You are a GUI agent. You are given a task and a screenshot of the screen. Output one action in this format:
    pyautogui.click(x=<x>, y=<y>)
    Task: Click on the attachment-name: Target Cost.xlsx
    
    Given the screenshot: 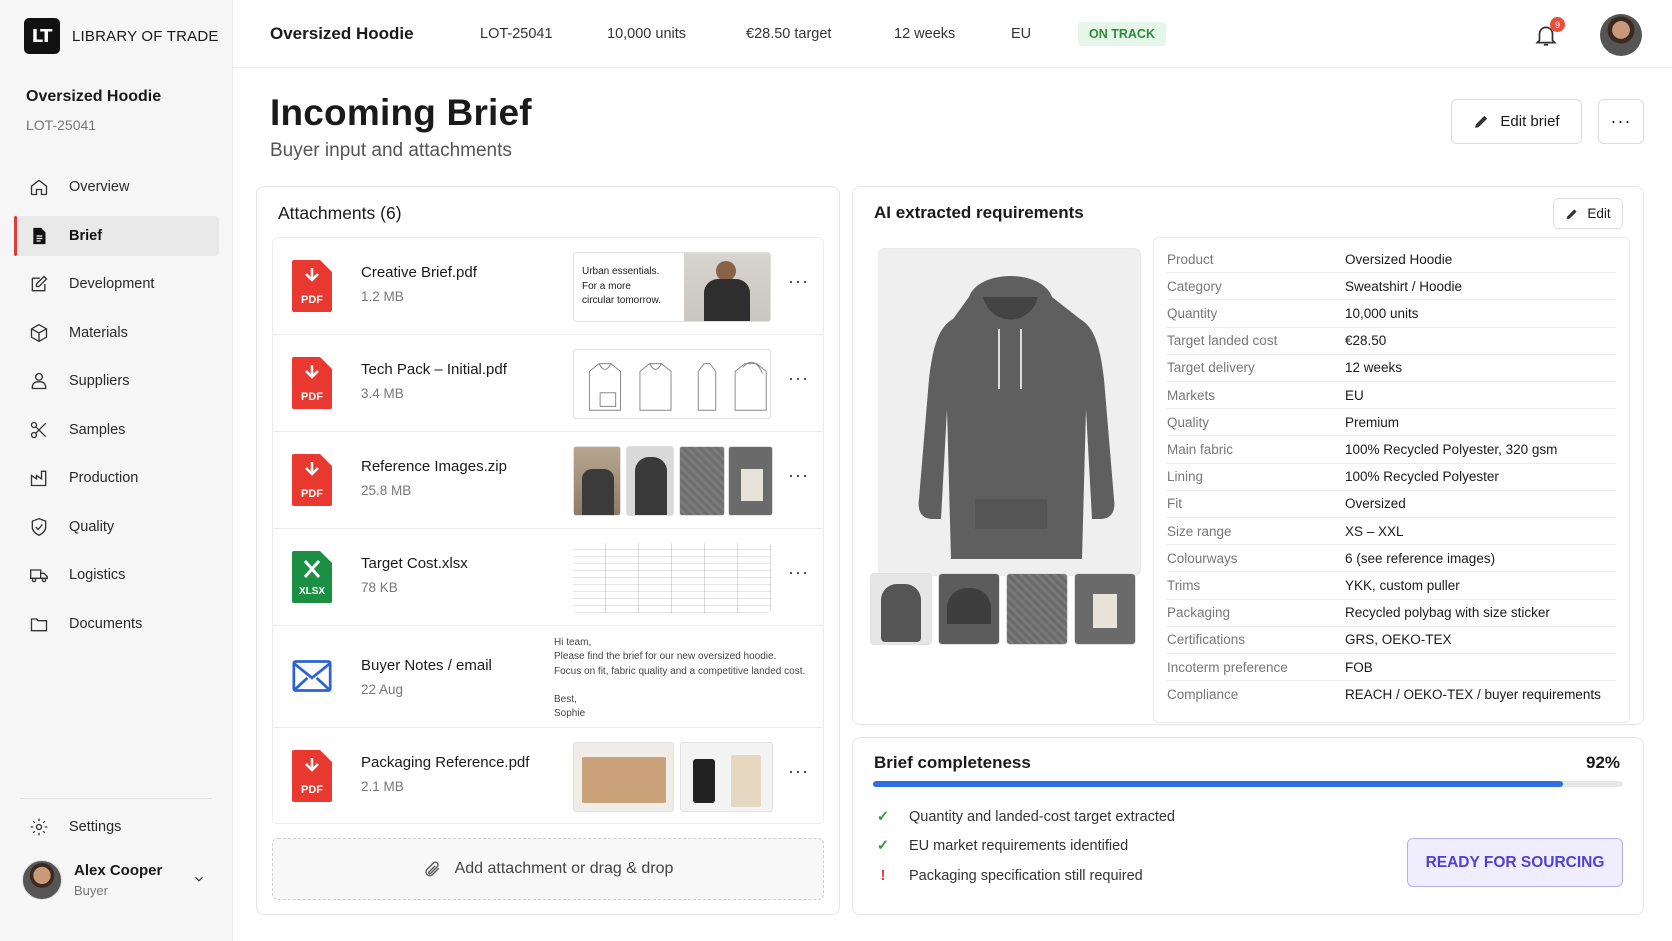 What is the action you would take?
    pyautogui.click(x=414, y=563)
    